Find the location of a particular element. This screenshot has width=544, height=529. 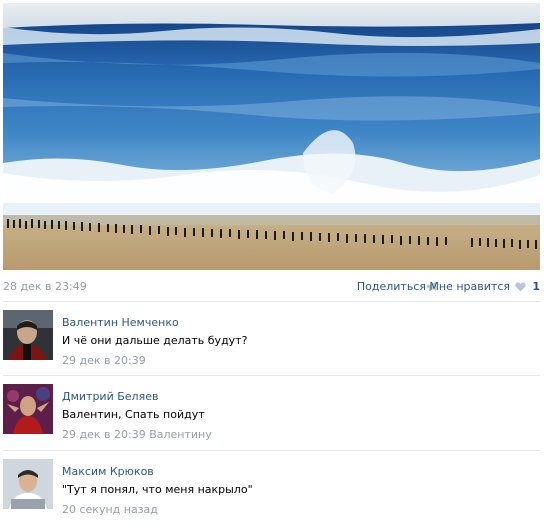

comment-text: И чё они дальше делать будут? is located at coordinates (155, 340).